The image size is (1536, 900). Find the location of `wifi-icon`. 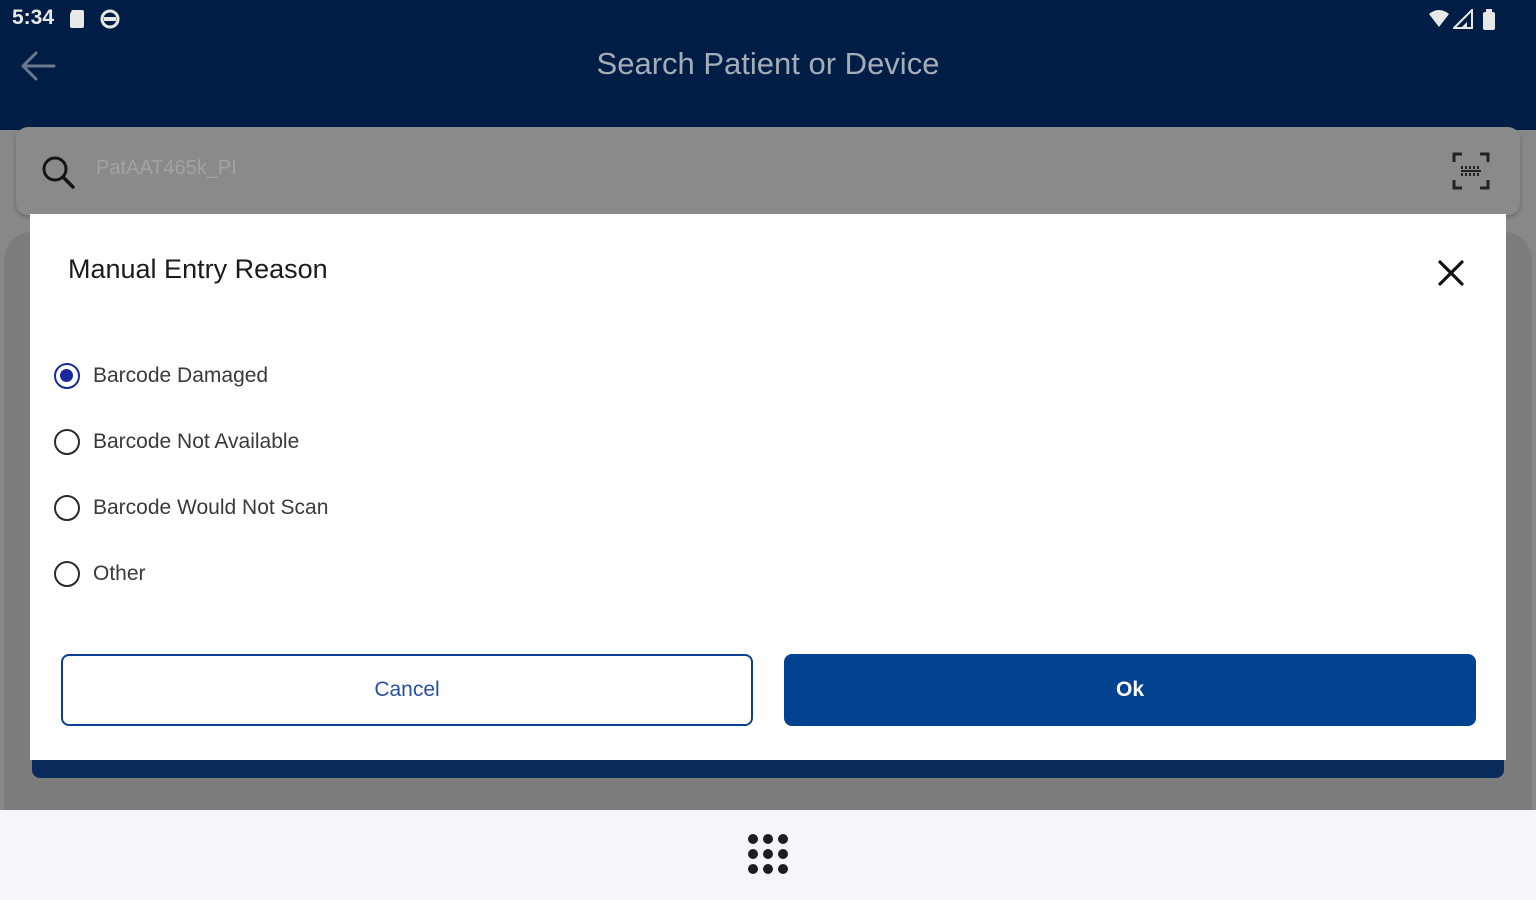

wifi-icon is located at coordinates (1439, 21).